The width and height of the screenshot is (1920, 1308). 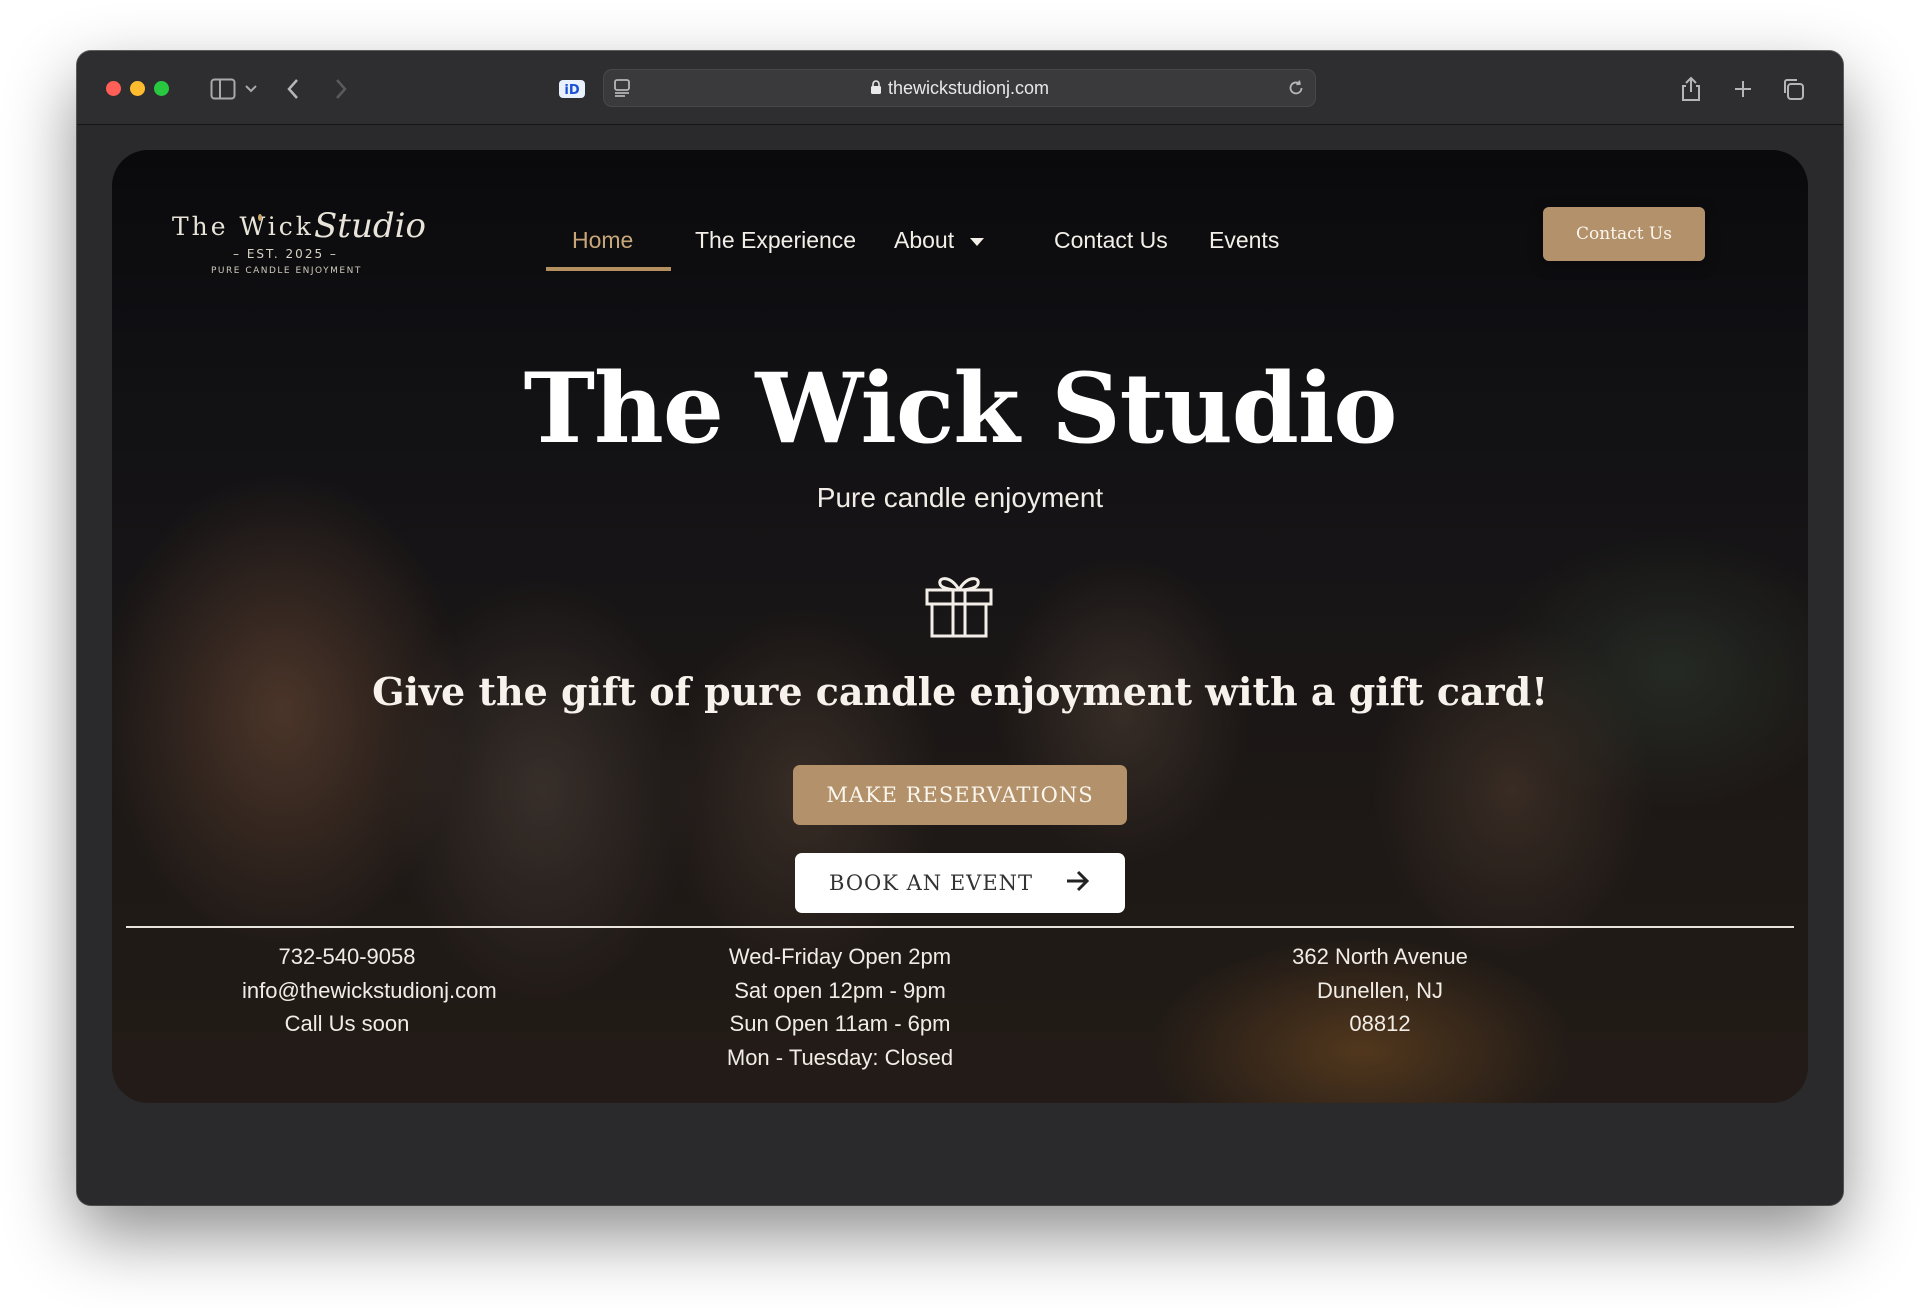 I want to click on email-address: info@thewickstudionj.com, so click(x=369, y=991).